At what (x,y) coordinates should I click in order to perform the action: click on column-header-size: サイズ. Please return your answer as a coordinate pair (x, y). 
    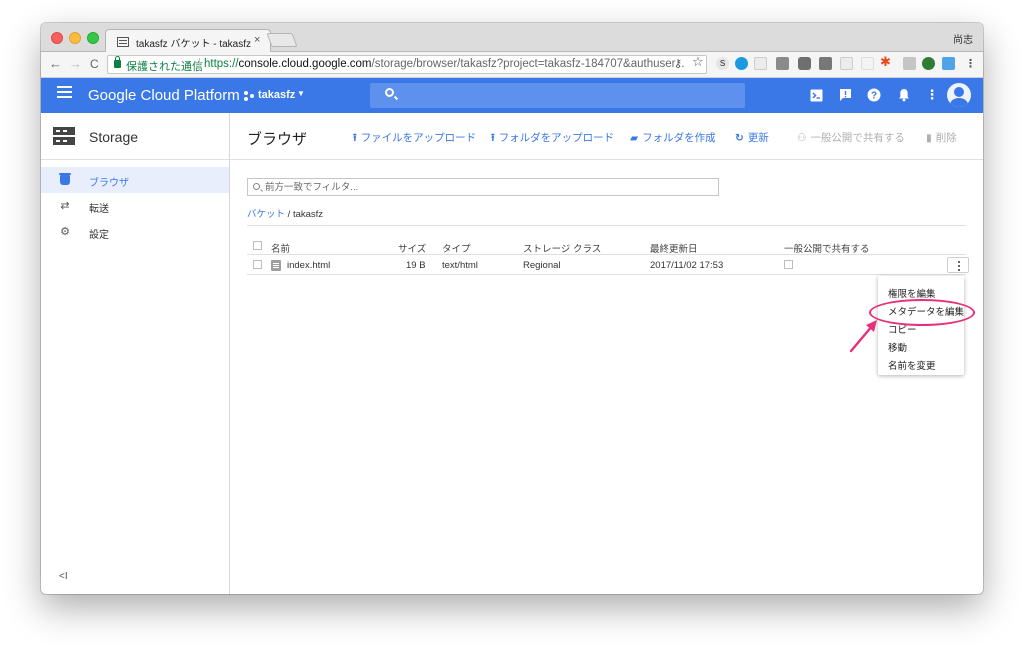
    Looking at the image, I should click on (412, 248).